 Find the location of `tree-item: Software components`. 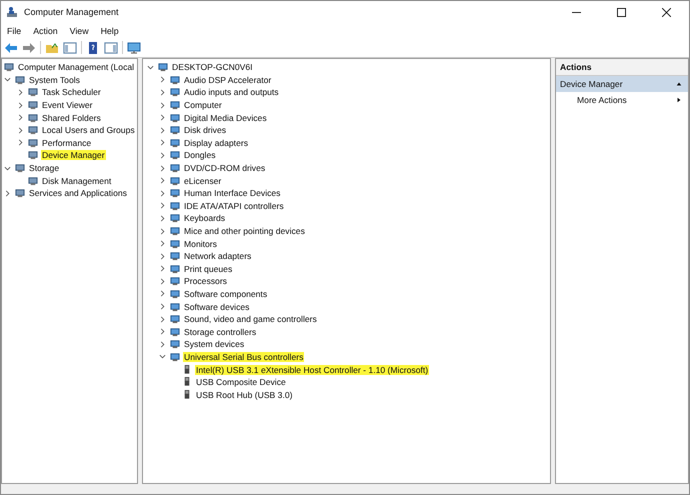

tree-item: Software components is located at coordinates (225, 293).